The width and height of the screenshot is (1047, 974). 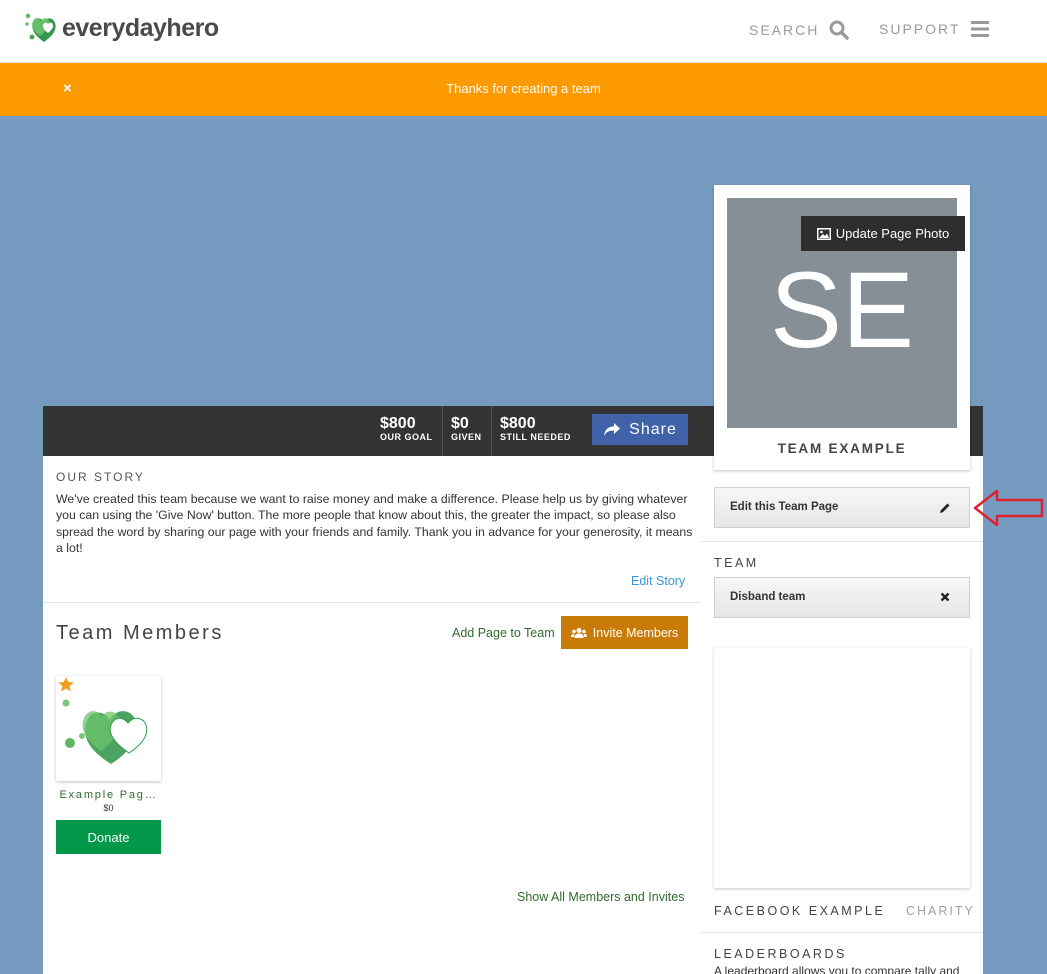 What do you see at coordinates (842, 597) in the screenshot?
I see `disband-team-button: Disband team` at bounding box center [842, 597].